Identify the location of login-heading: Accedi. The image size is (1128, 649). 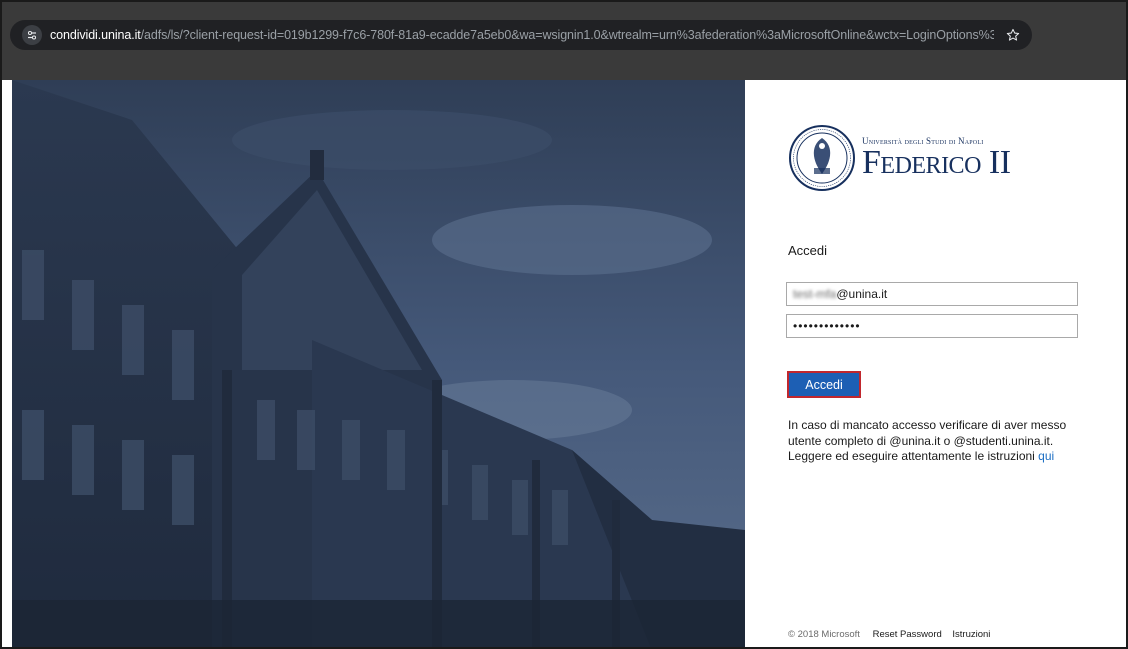
(808, 250).